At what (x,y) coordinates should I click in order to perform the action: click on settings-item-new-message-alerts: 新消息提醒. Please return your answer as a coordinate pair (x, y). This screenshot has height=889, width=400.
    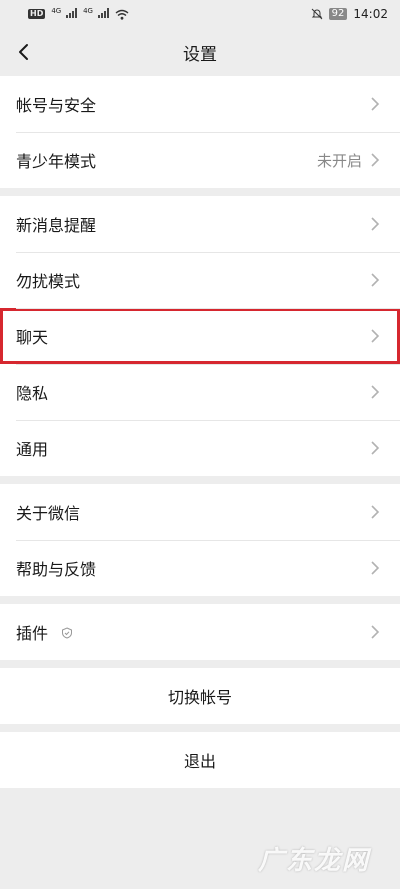
    Looking at the image, I should click on (200, 224).